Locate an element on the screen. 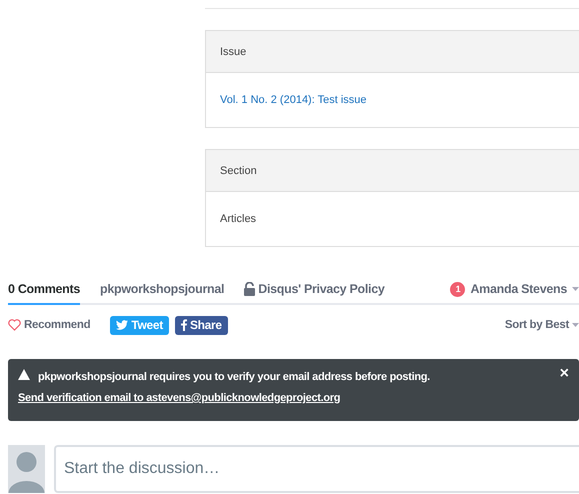 The height and width of the screenshot is (494, 579). notification-badge: 1 is located at coordinates (458, 289).